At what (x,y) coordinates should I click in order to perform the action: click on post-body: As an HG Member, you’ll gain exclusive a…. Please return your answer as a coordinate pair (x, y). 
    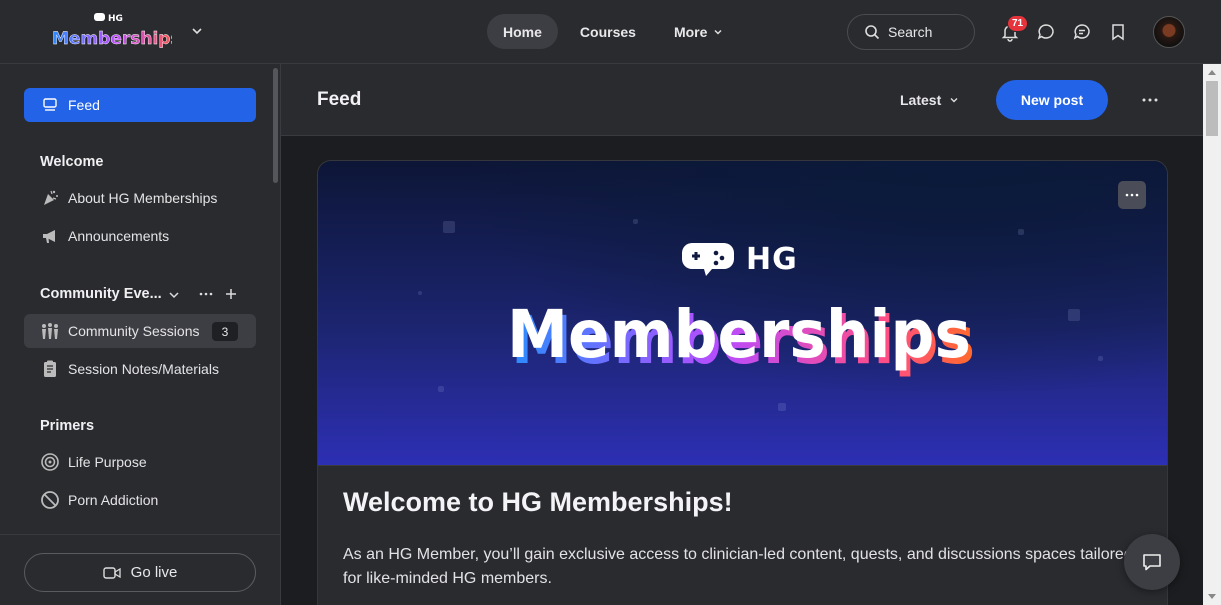
    Looking at the image, I should click on (738, 566).